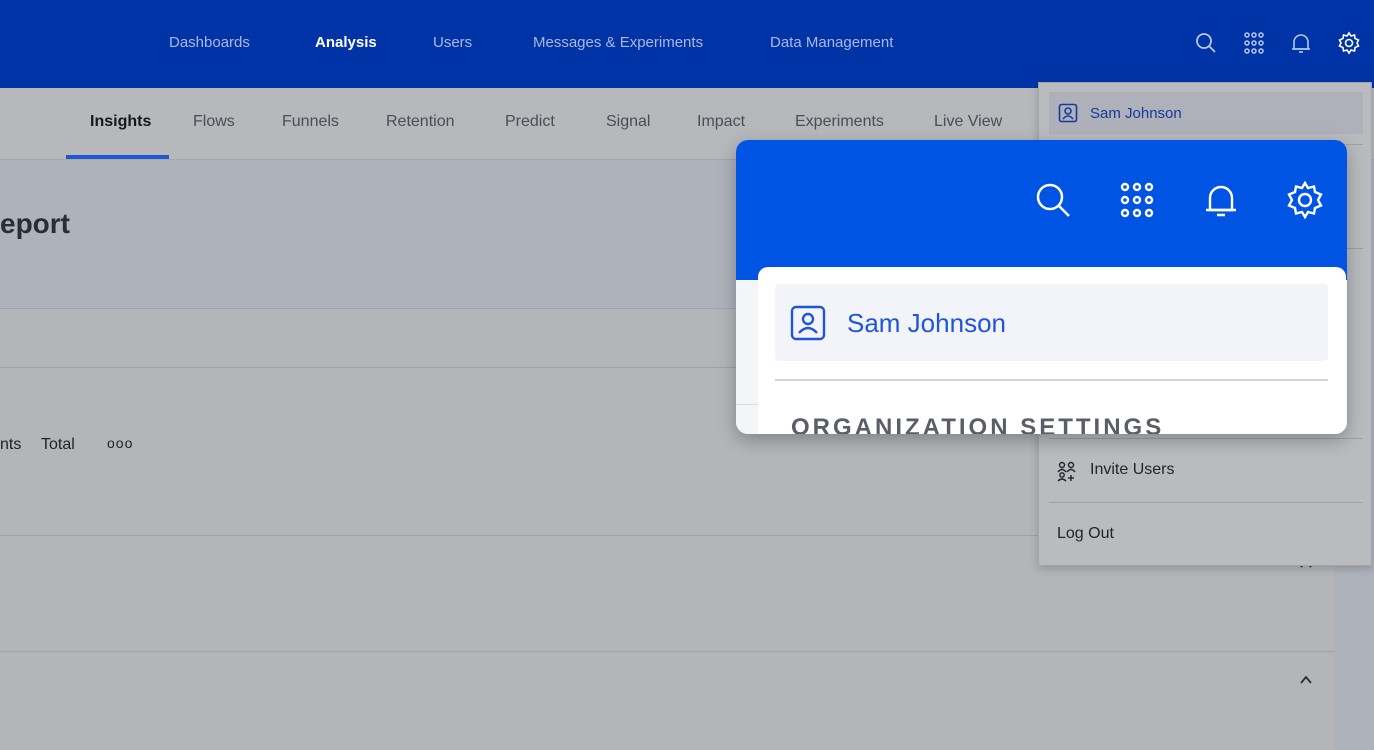  What do you see at coordinates (1206, 113) in the screenshot?
I see `menu-user-profile: Sam Johnson` at bounding box center [1206, 113].